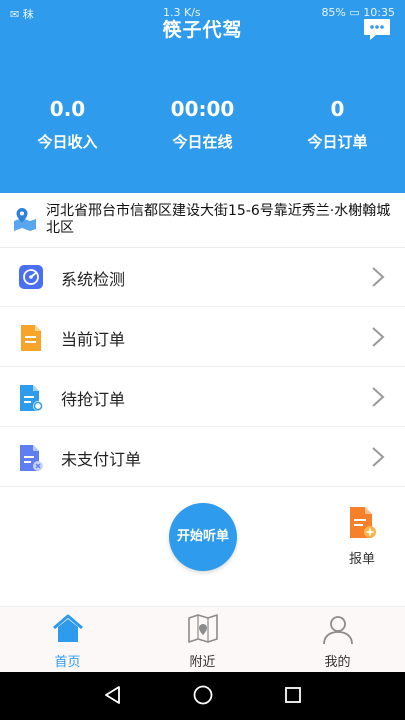 Image resolution: width=405 pixels, height=720 pixels. What do you see at coordinates (202, 337) in the screenshot?
I see `menu-item-current-order: 当前订单` at bounding box center [202, 337].